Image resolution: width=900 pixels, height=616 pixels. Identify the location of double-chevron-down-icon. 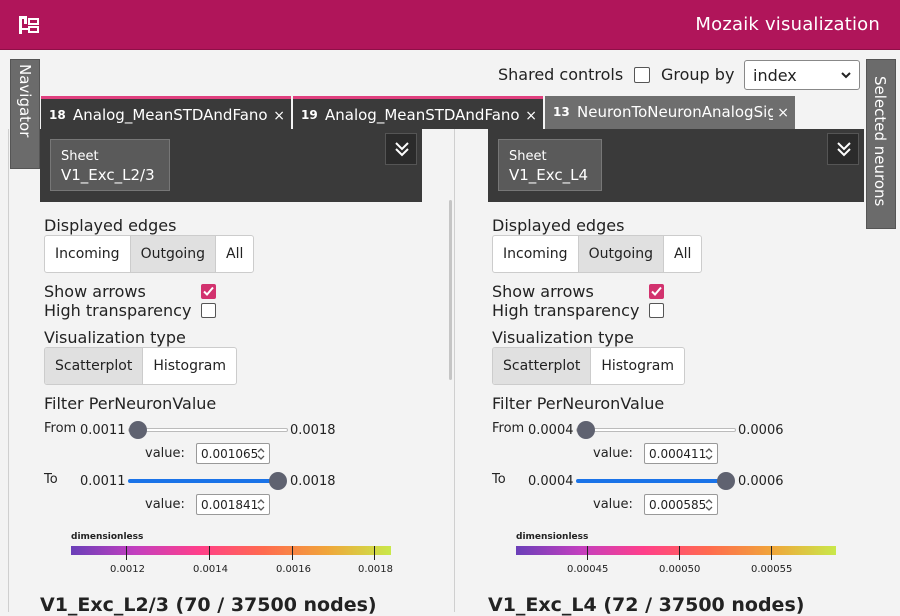
(844, 149).